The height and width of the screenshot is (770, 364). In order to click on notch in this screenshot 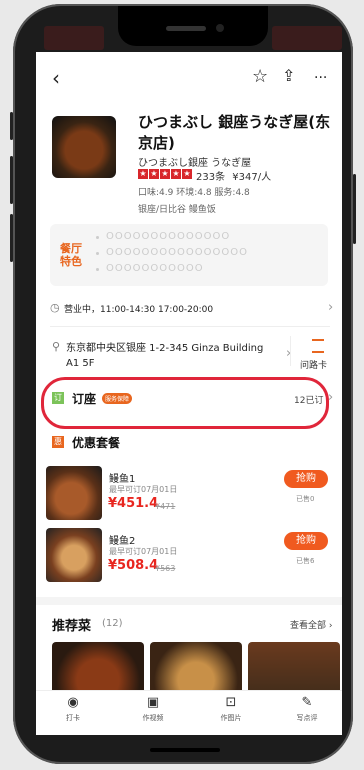, I will do `click(193, 26)`.